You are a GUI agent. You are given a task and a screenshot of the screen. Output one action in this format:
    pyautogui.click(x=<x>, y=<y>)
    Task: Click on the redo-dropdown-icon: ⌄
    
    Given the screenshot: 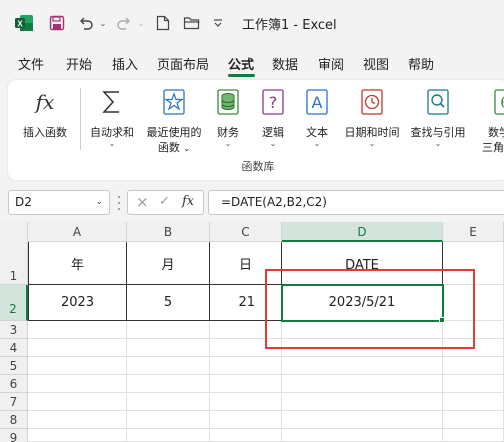 What is the action you would take?
    pyautogui.click(x=141, y=23)
    